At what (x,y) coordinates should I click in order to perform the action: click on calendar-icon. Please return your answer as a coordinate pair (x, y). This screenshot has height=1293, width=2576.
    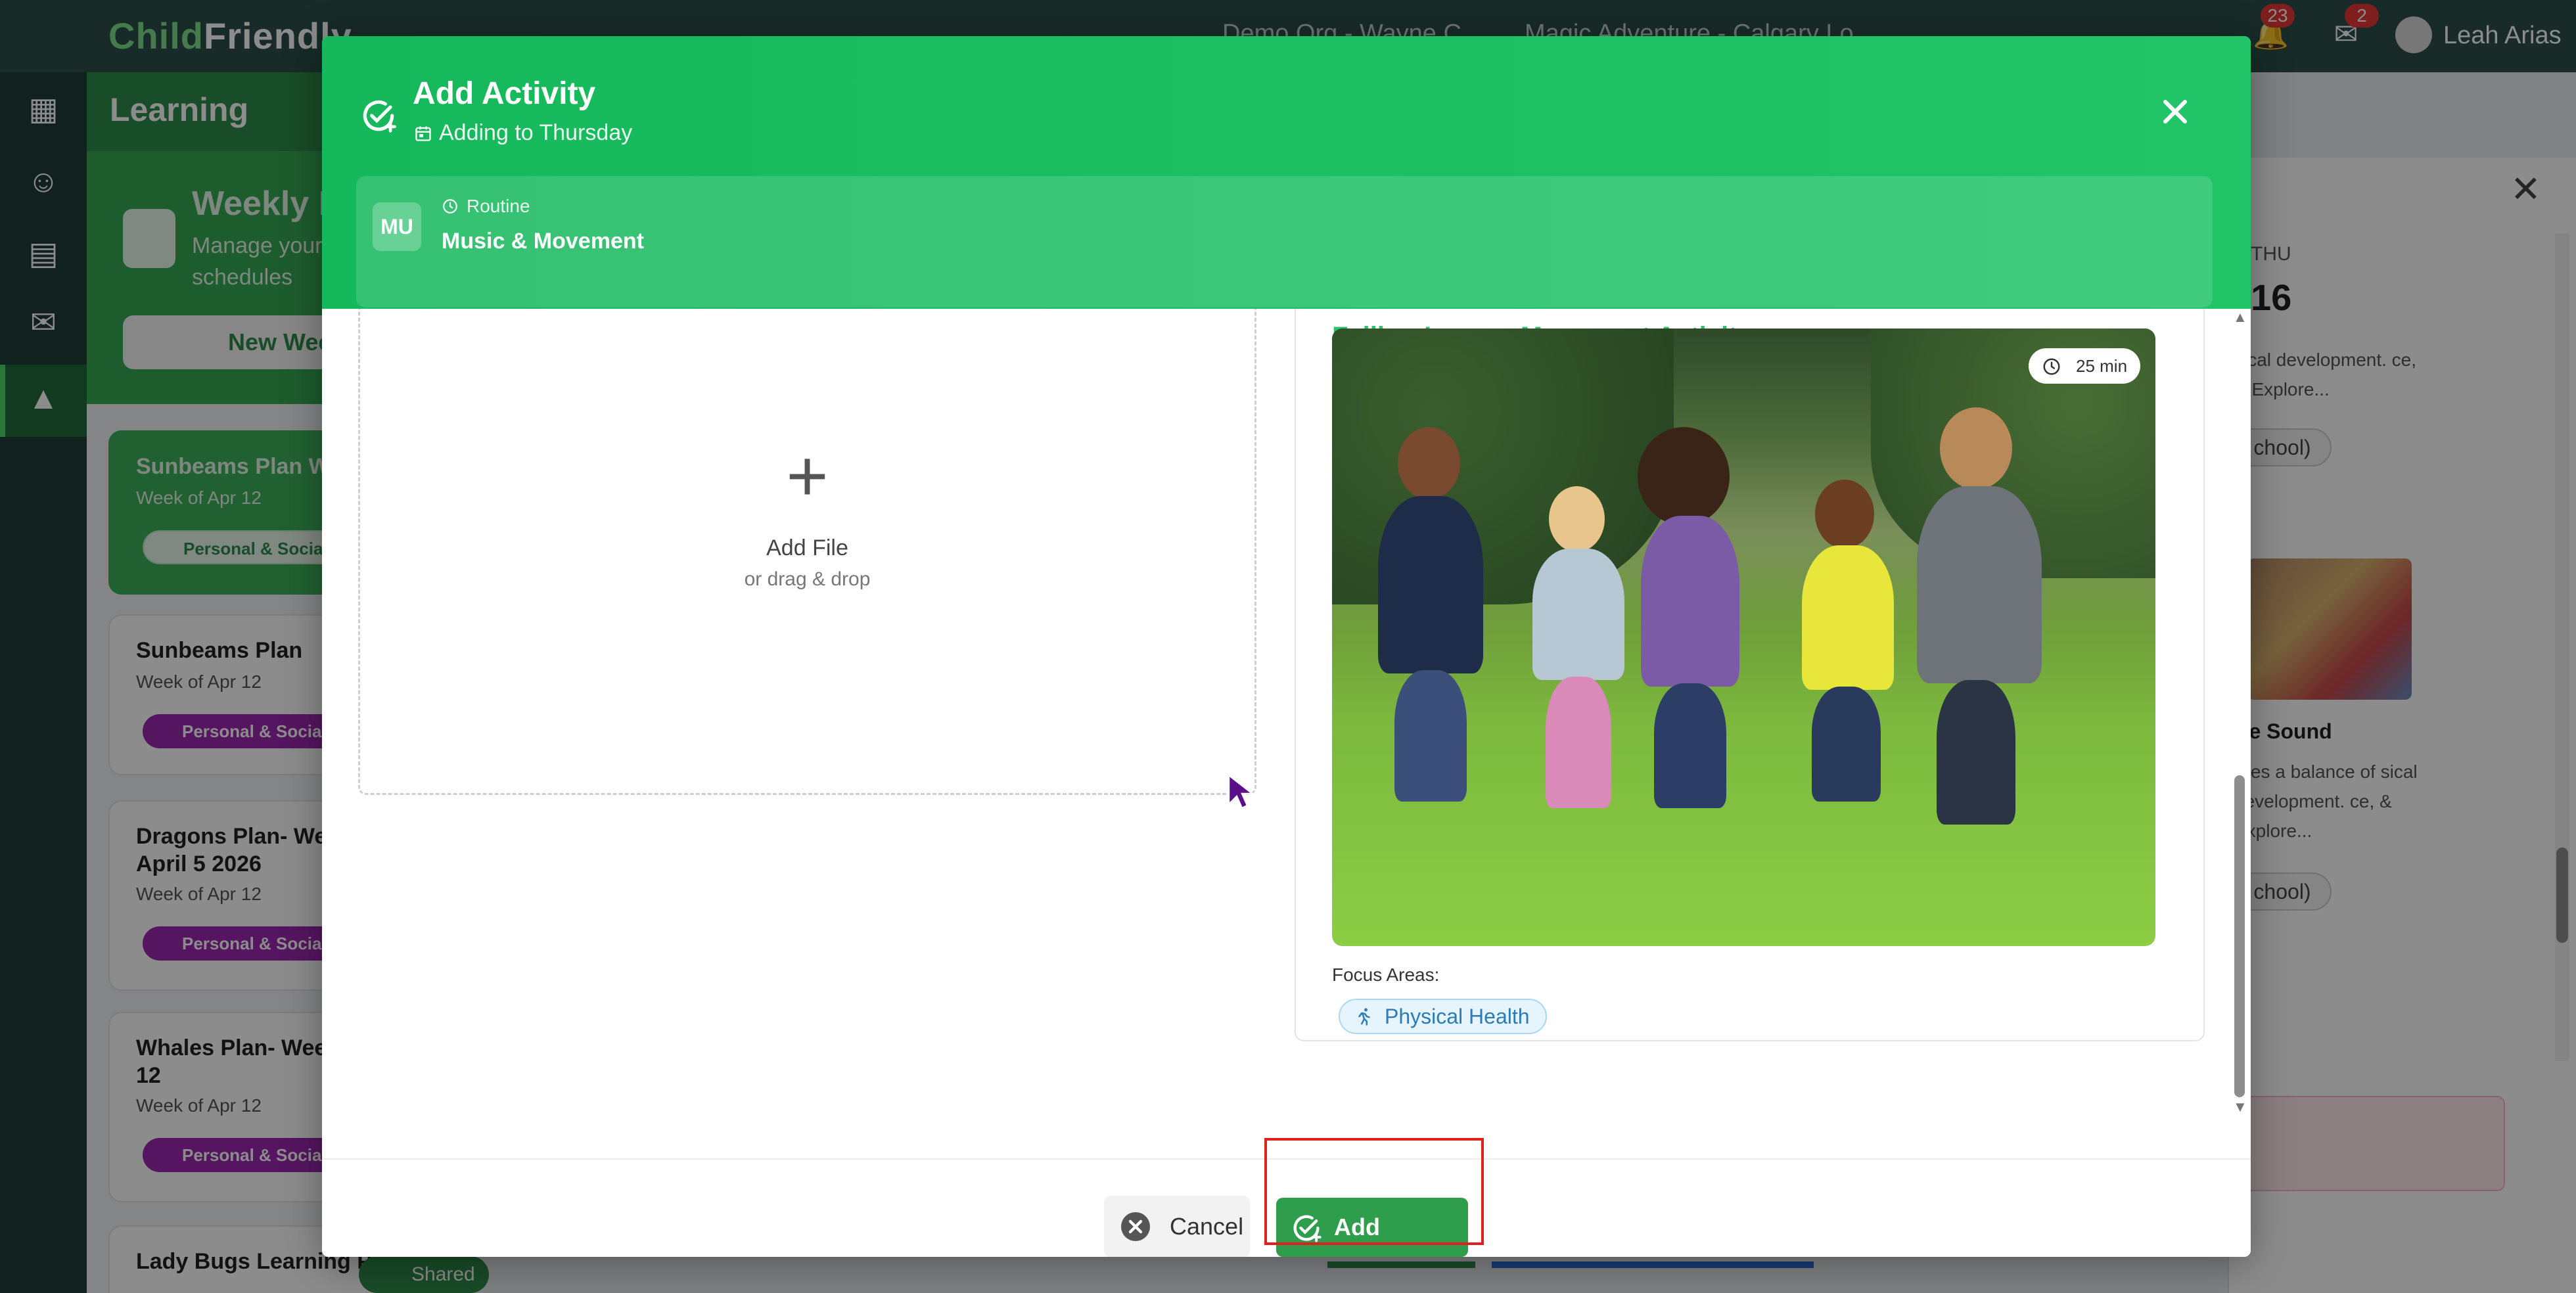
    Looking at the image, I should click on (423, 133).